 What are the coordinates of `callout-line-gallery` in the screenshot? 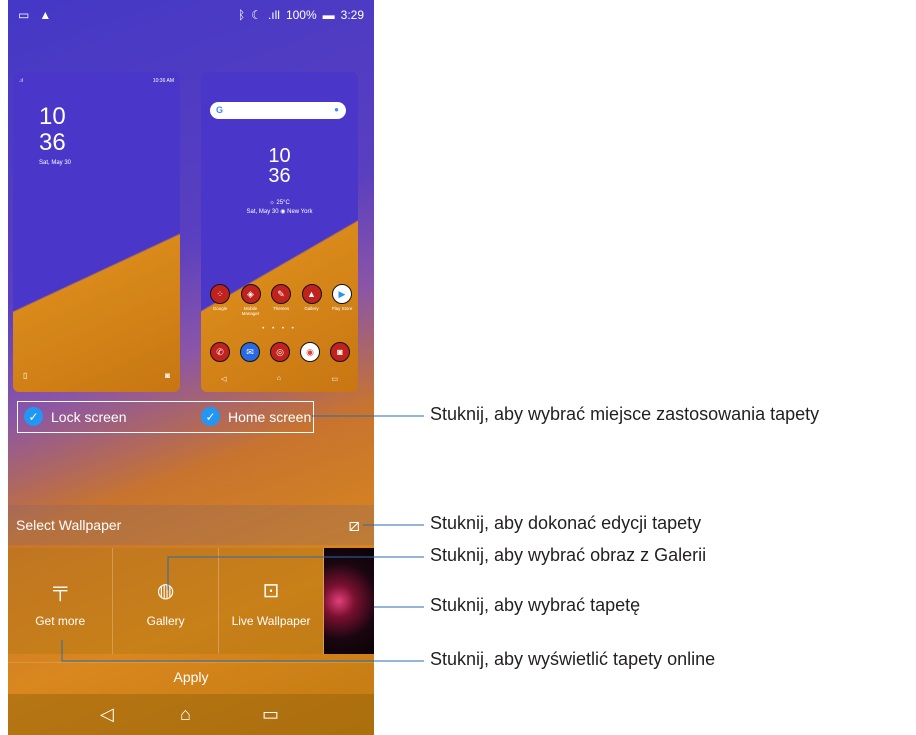 It's located at (295, 573).